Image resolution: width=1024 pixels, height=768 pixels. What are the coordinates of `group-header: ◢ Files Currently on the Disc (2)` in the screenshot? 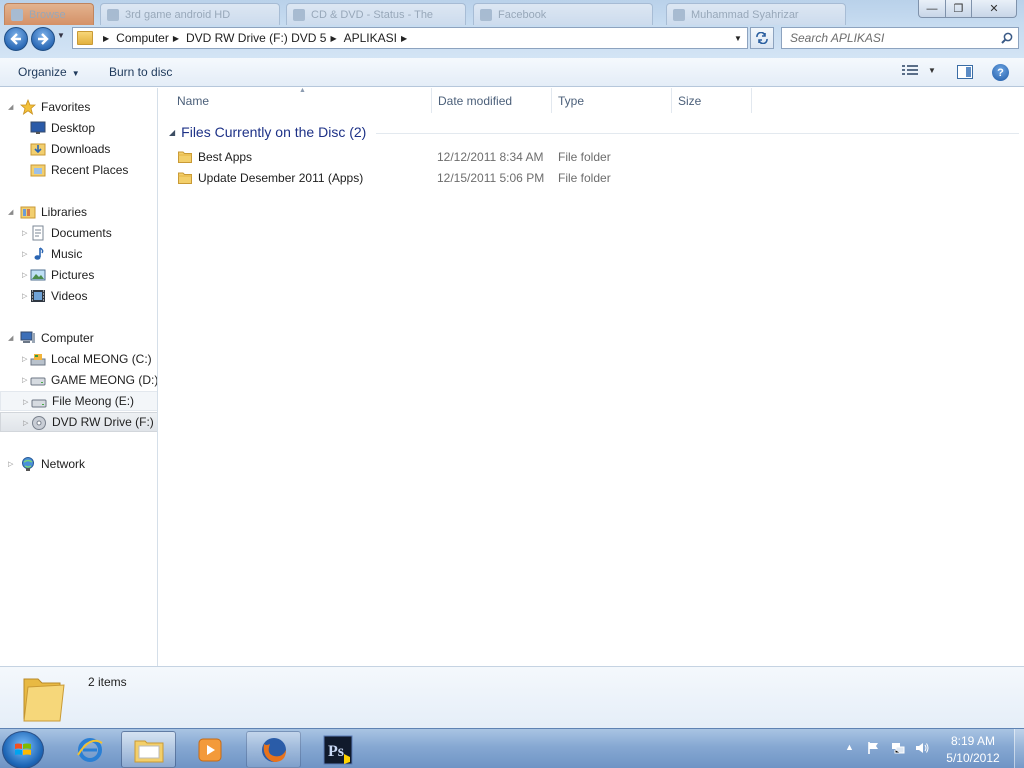 It's located at (594, 132).